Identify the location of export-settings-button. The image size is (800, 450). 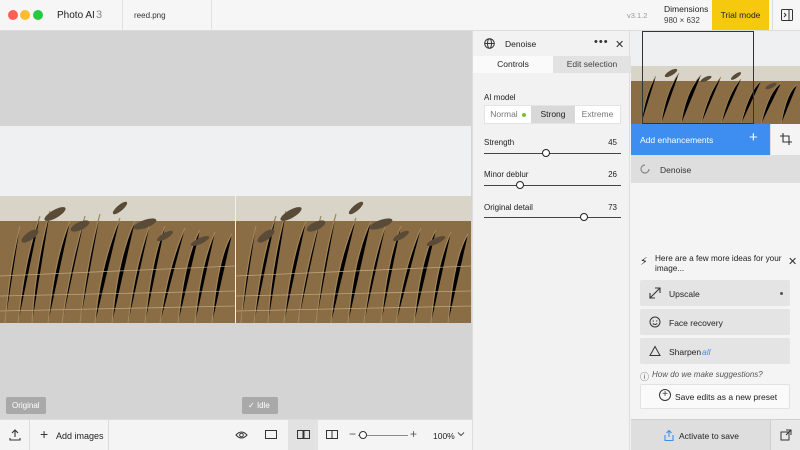
(785, 434).